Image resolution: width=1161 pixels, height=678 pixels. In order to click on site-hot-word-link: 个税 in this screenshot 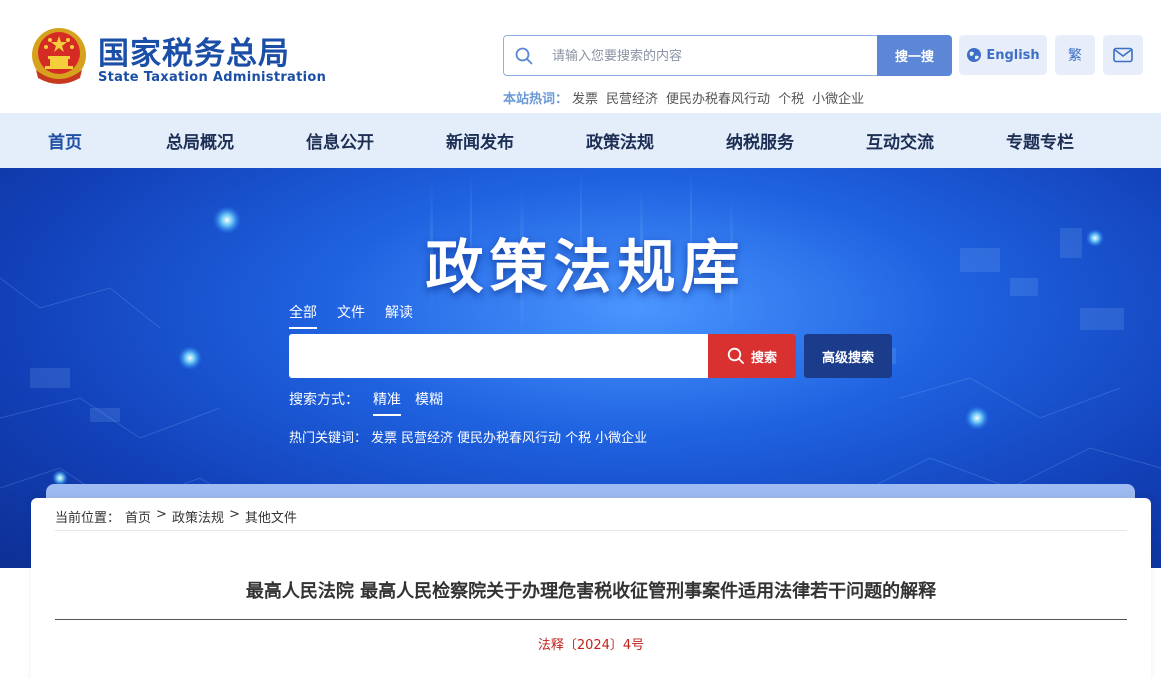, I will do `click(791, 97)`.